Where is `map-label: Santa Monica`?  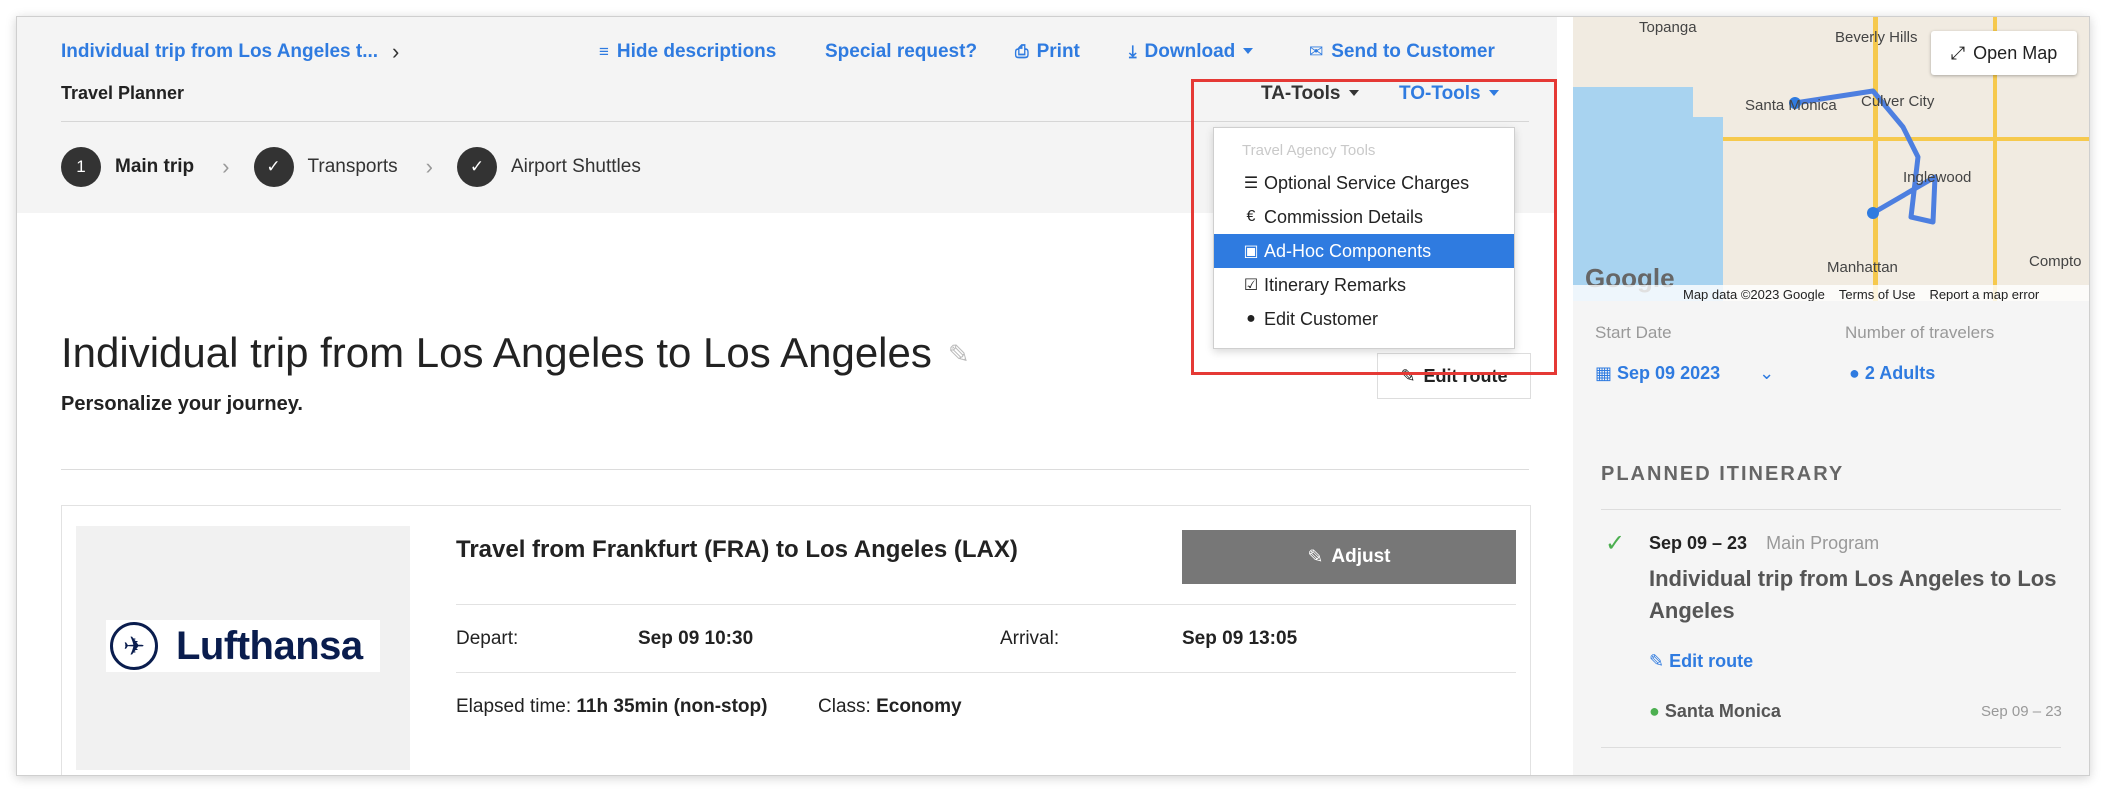
map-label: Santa Monica is located at coordinates (1791, 105).